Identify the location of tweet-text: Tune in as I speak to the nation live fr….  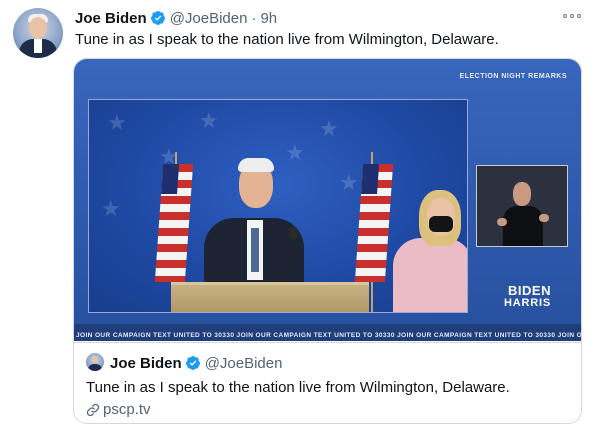
(287, 39).